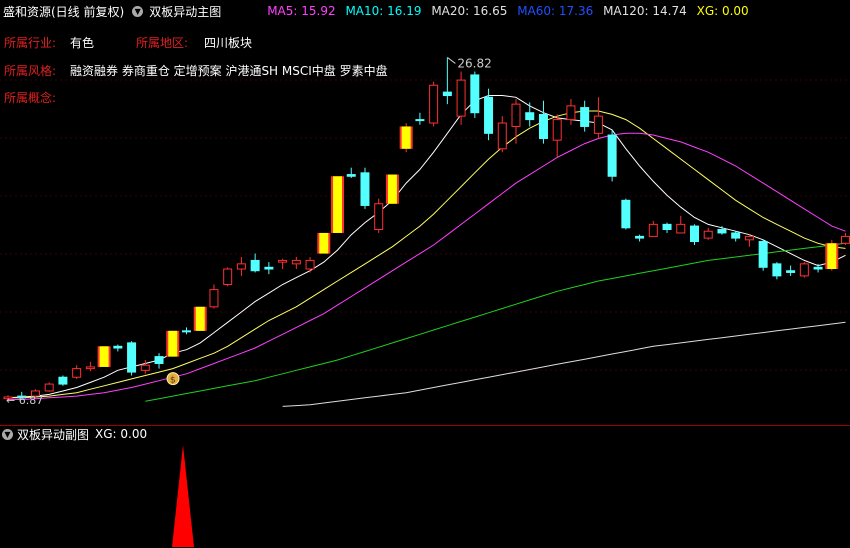  I want to click on concept-label: 所属概念:, so click(30, 98).